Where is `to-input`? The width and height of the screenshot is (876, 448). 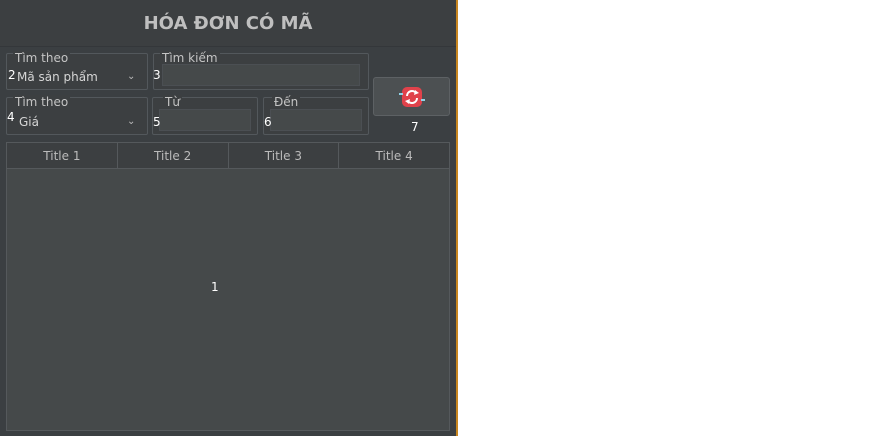 to-input is located at coordinates (316, 120).